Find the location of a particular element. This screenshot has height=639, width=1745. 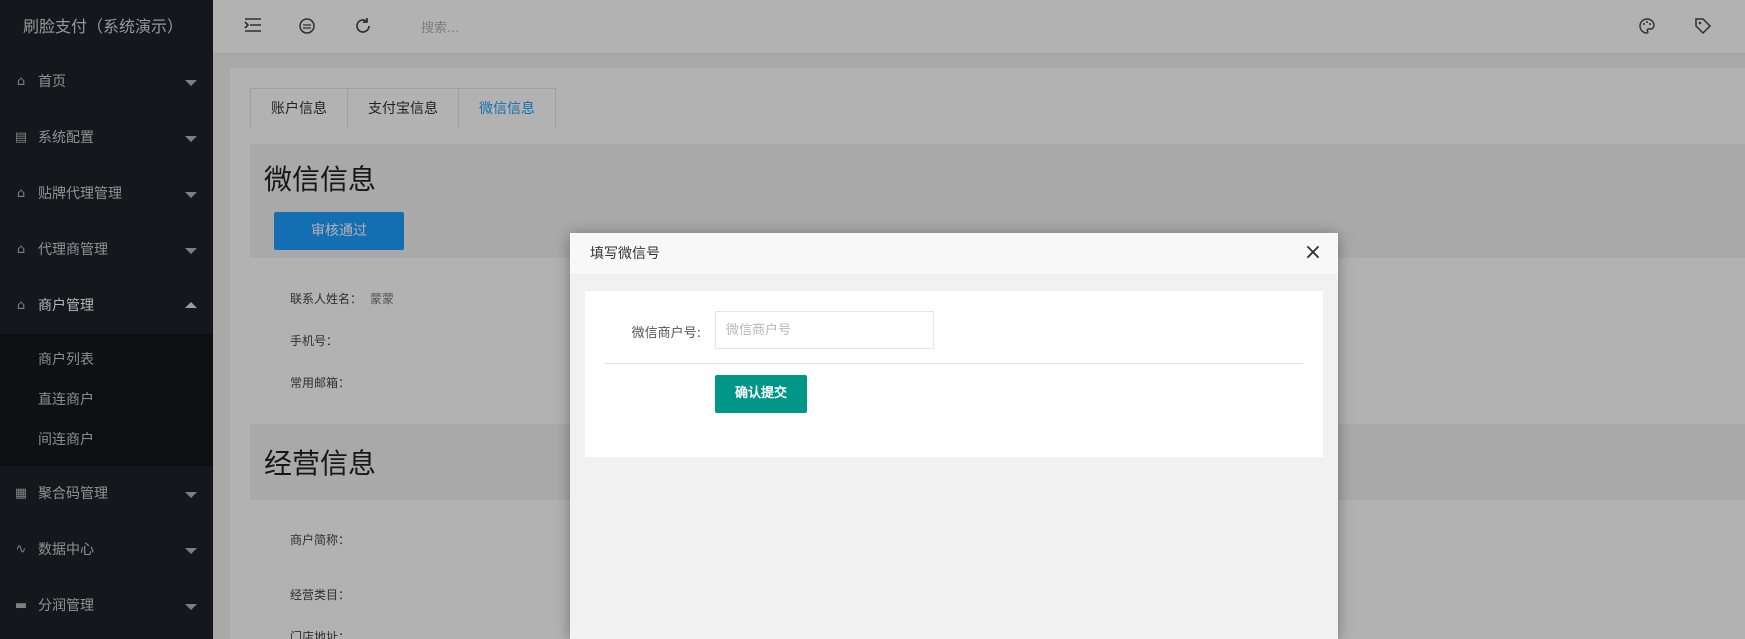

confirm-submit-button: 确认提交 is located at coordinates (761, 394).